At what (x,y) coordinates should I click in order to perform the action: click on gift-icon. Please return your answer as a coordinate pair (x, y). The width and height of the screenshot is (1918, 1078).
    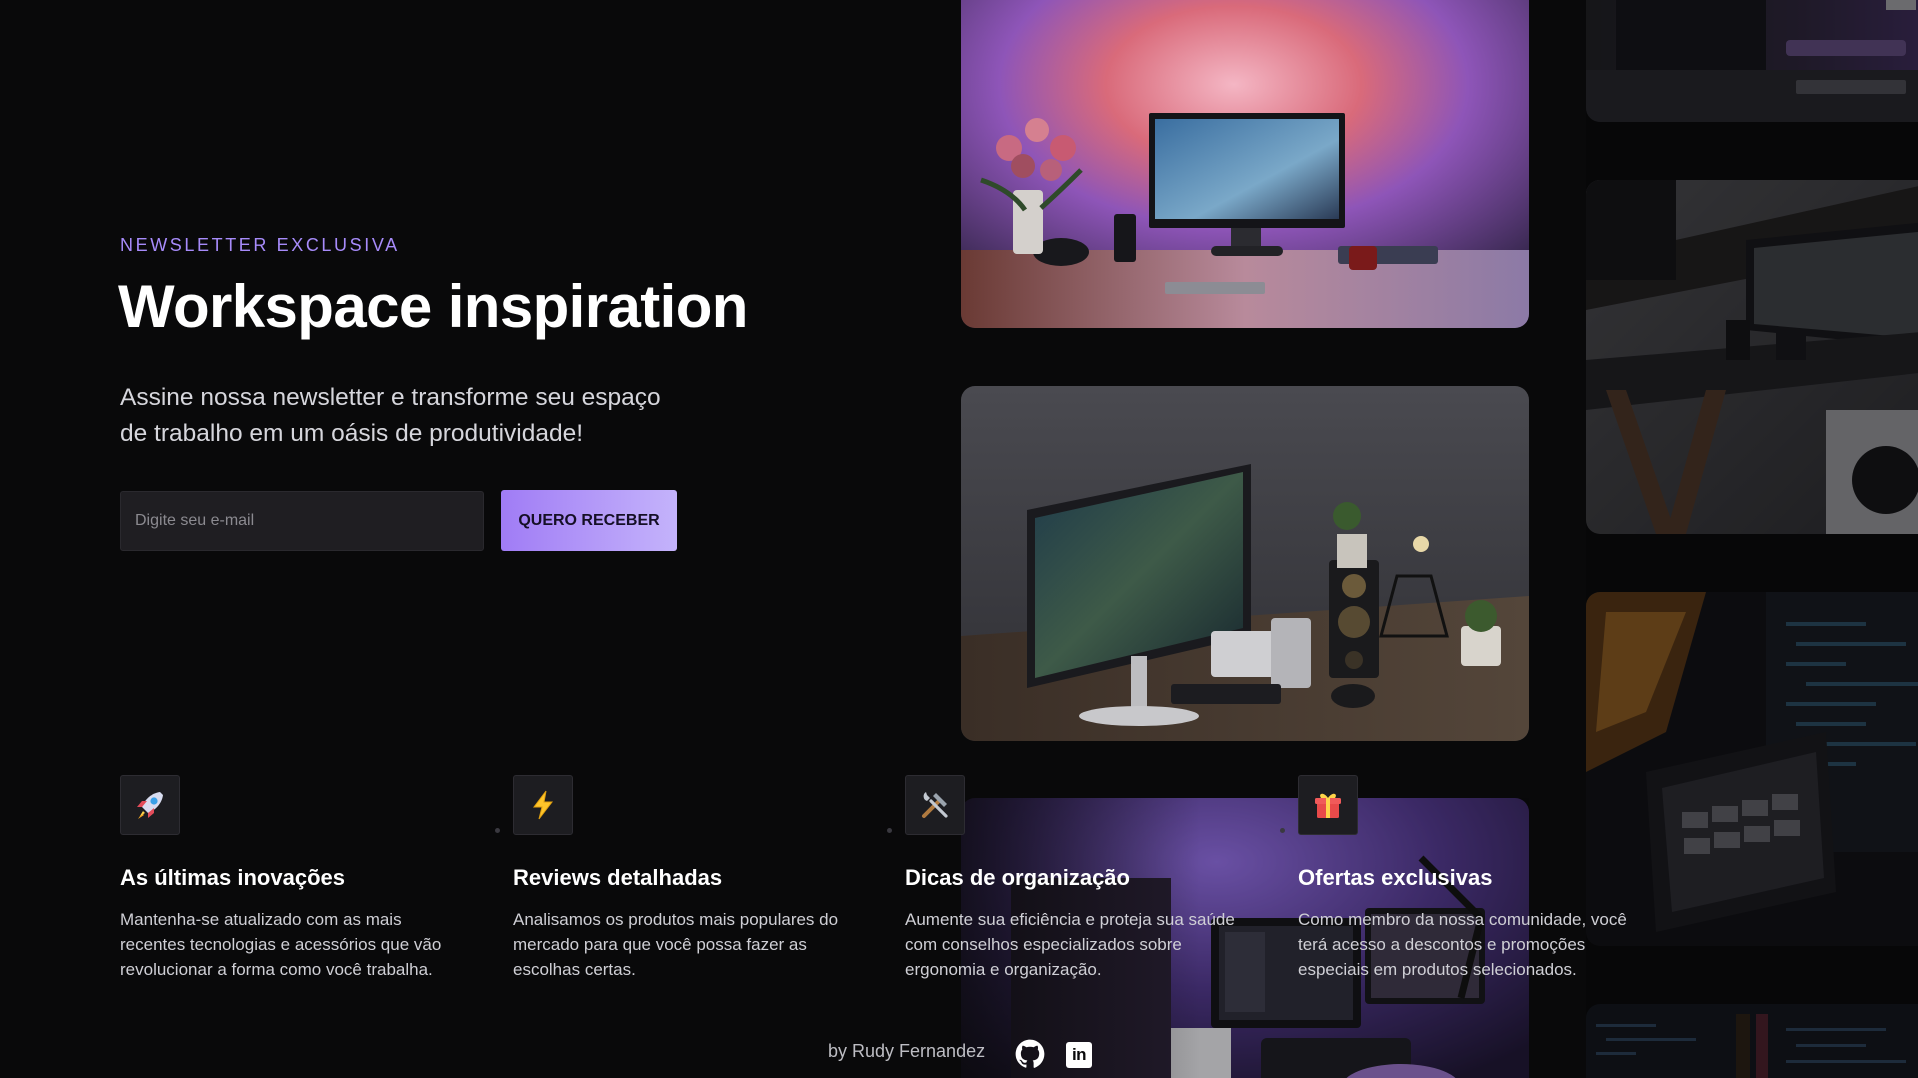
    Looking at the image, I should click on (1328, 805).